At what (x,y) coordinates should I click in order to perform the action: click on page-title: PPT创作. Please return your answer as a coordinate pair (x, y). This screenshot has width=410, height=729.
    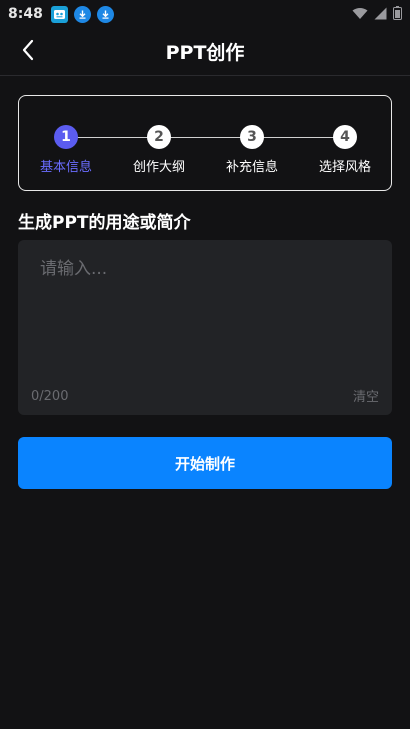
    Looking at the image, I should click on (205, 53).